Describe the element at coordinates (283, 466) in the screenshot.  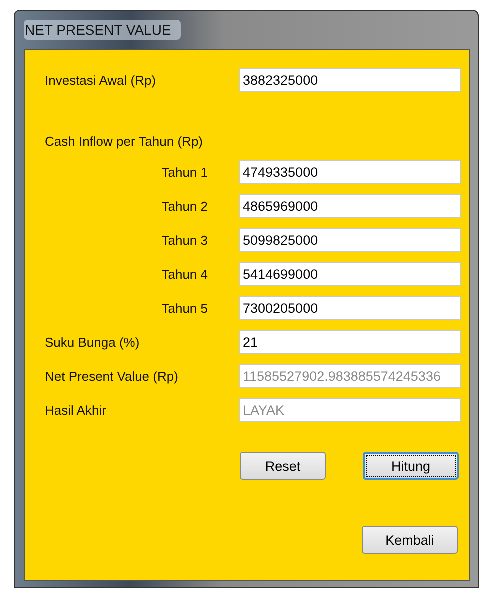
I see `reset-button: Reset` at that location.